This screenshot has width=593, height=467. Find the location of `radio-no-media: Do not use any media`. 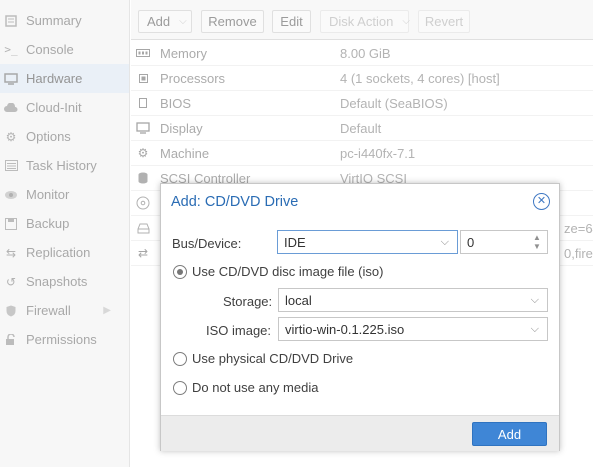

radio-no-media: Do not use any media is located at coordinates (245, 387).